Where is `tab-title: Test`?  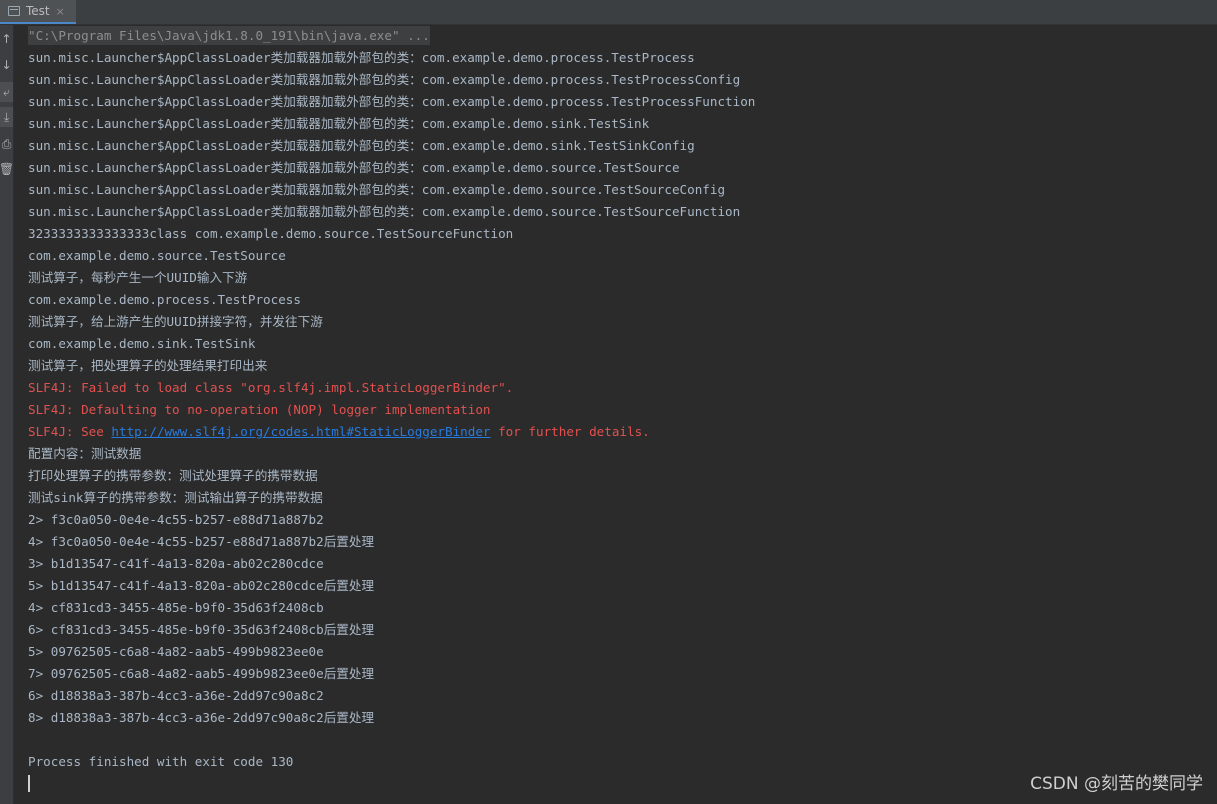
tab-title: Test is located at coordinates (38, 11).